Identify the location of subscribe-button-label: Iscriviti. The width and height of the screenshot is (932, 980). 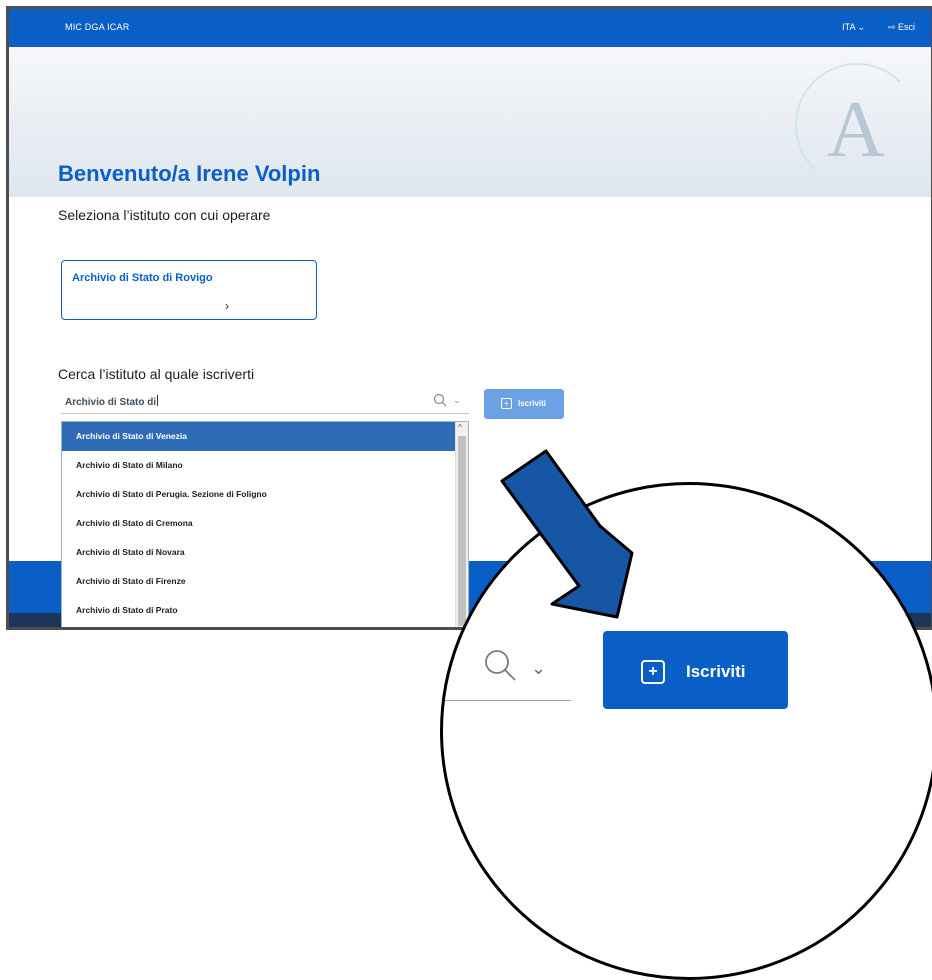
(532, 403).